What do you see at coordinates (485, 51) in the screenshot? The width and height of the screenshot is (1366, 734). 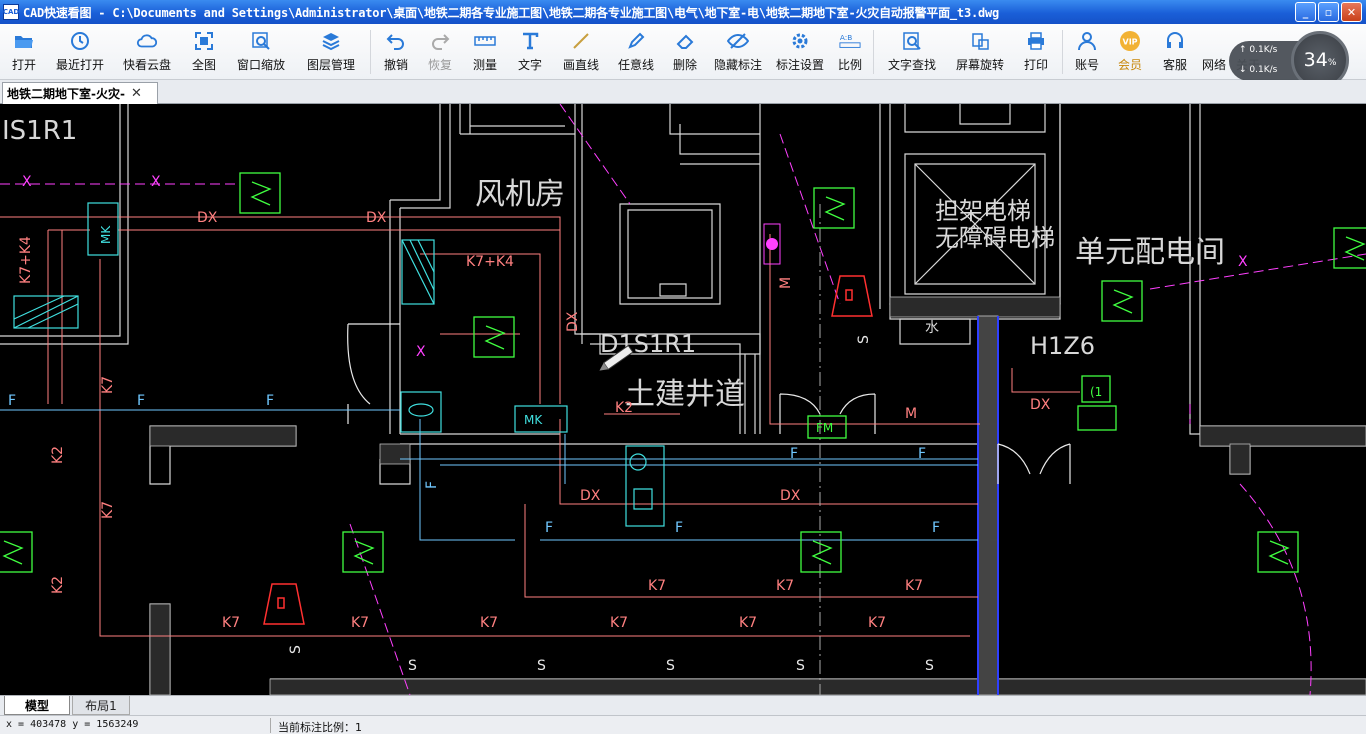 I see `measure-button: 测量` at bounding box center [485, 51].